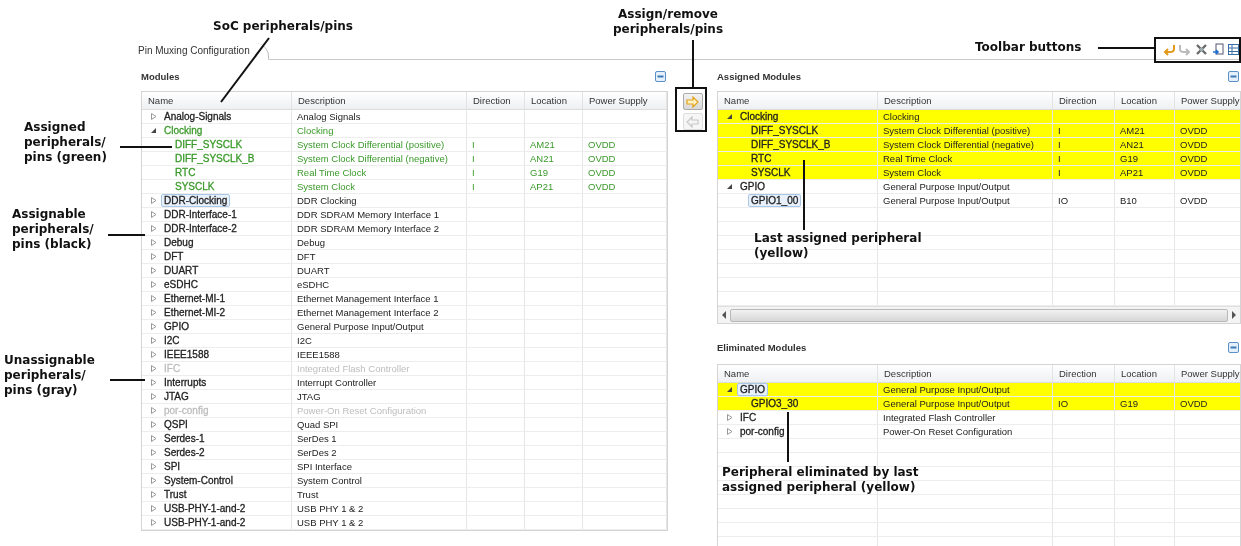  What do you see at coordinates (187, 354) in the screenshot?
I see `tree-item: IEEE1588` at bounding box center [187, 354].